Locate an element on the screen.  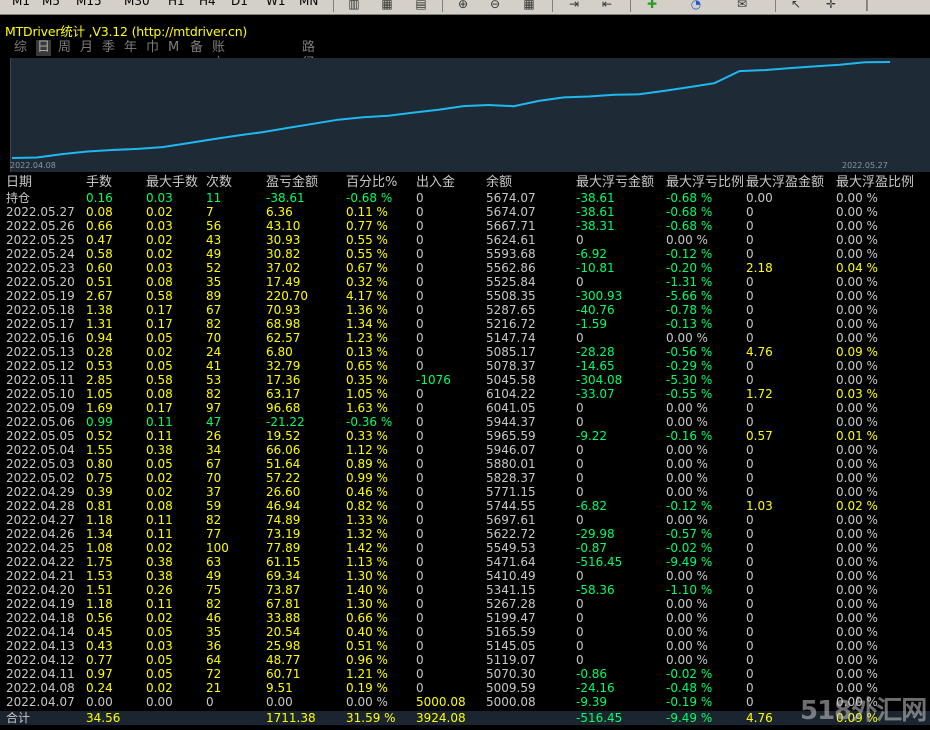
cell-balance: 6041.05 is located at coordinates (511, 408).